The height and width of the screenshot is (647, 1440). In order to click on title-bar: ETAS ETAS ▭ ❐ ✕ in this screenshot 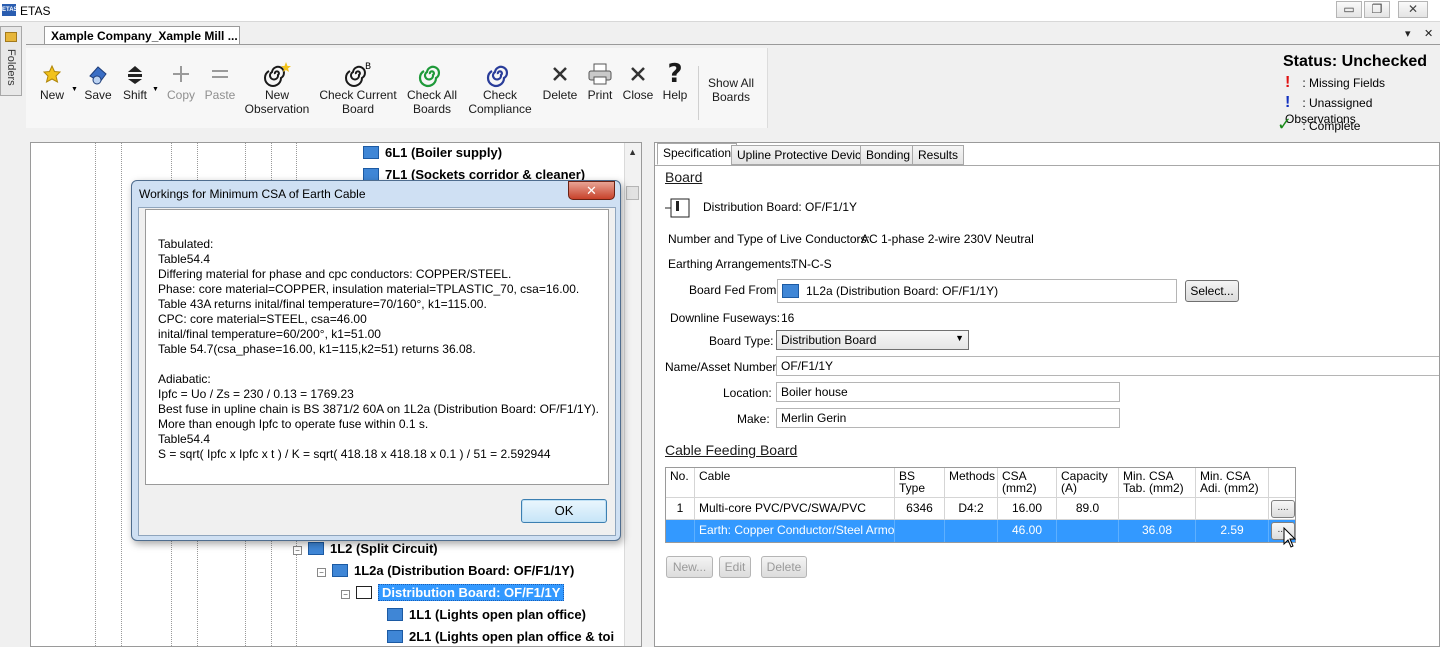, I will do `click(720, 11)`.